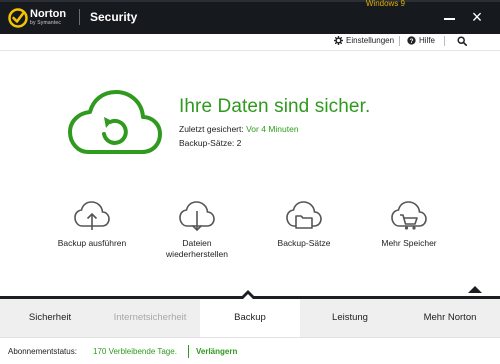  I want to click on restore-files-label: Dateien wiederherstellen, so click(197, 248).